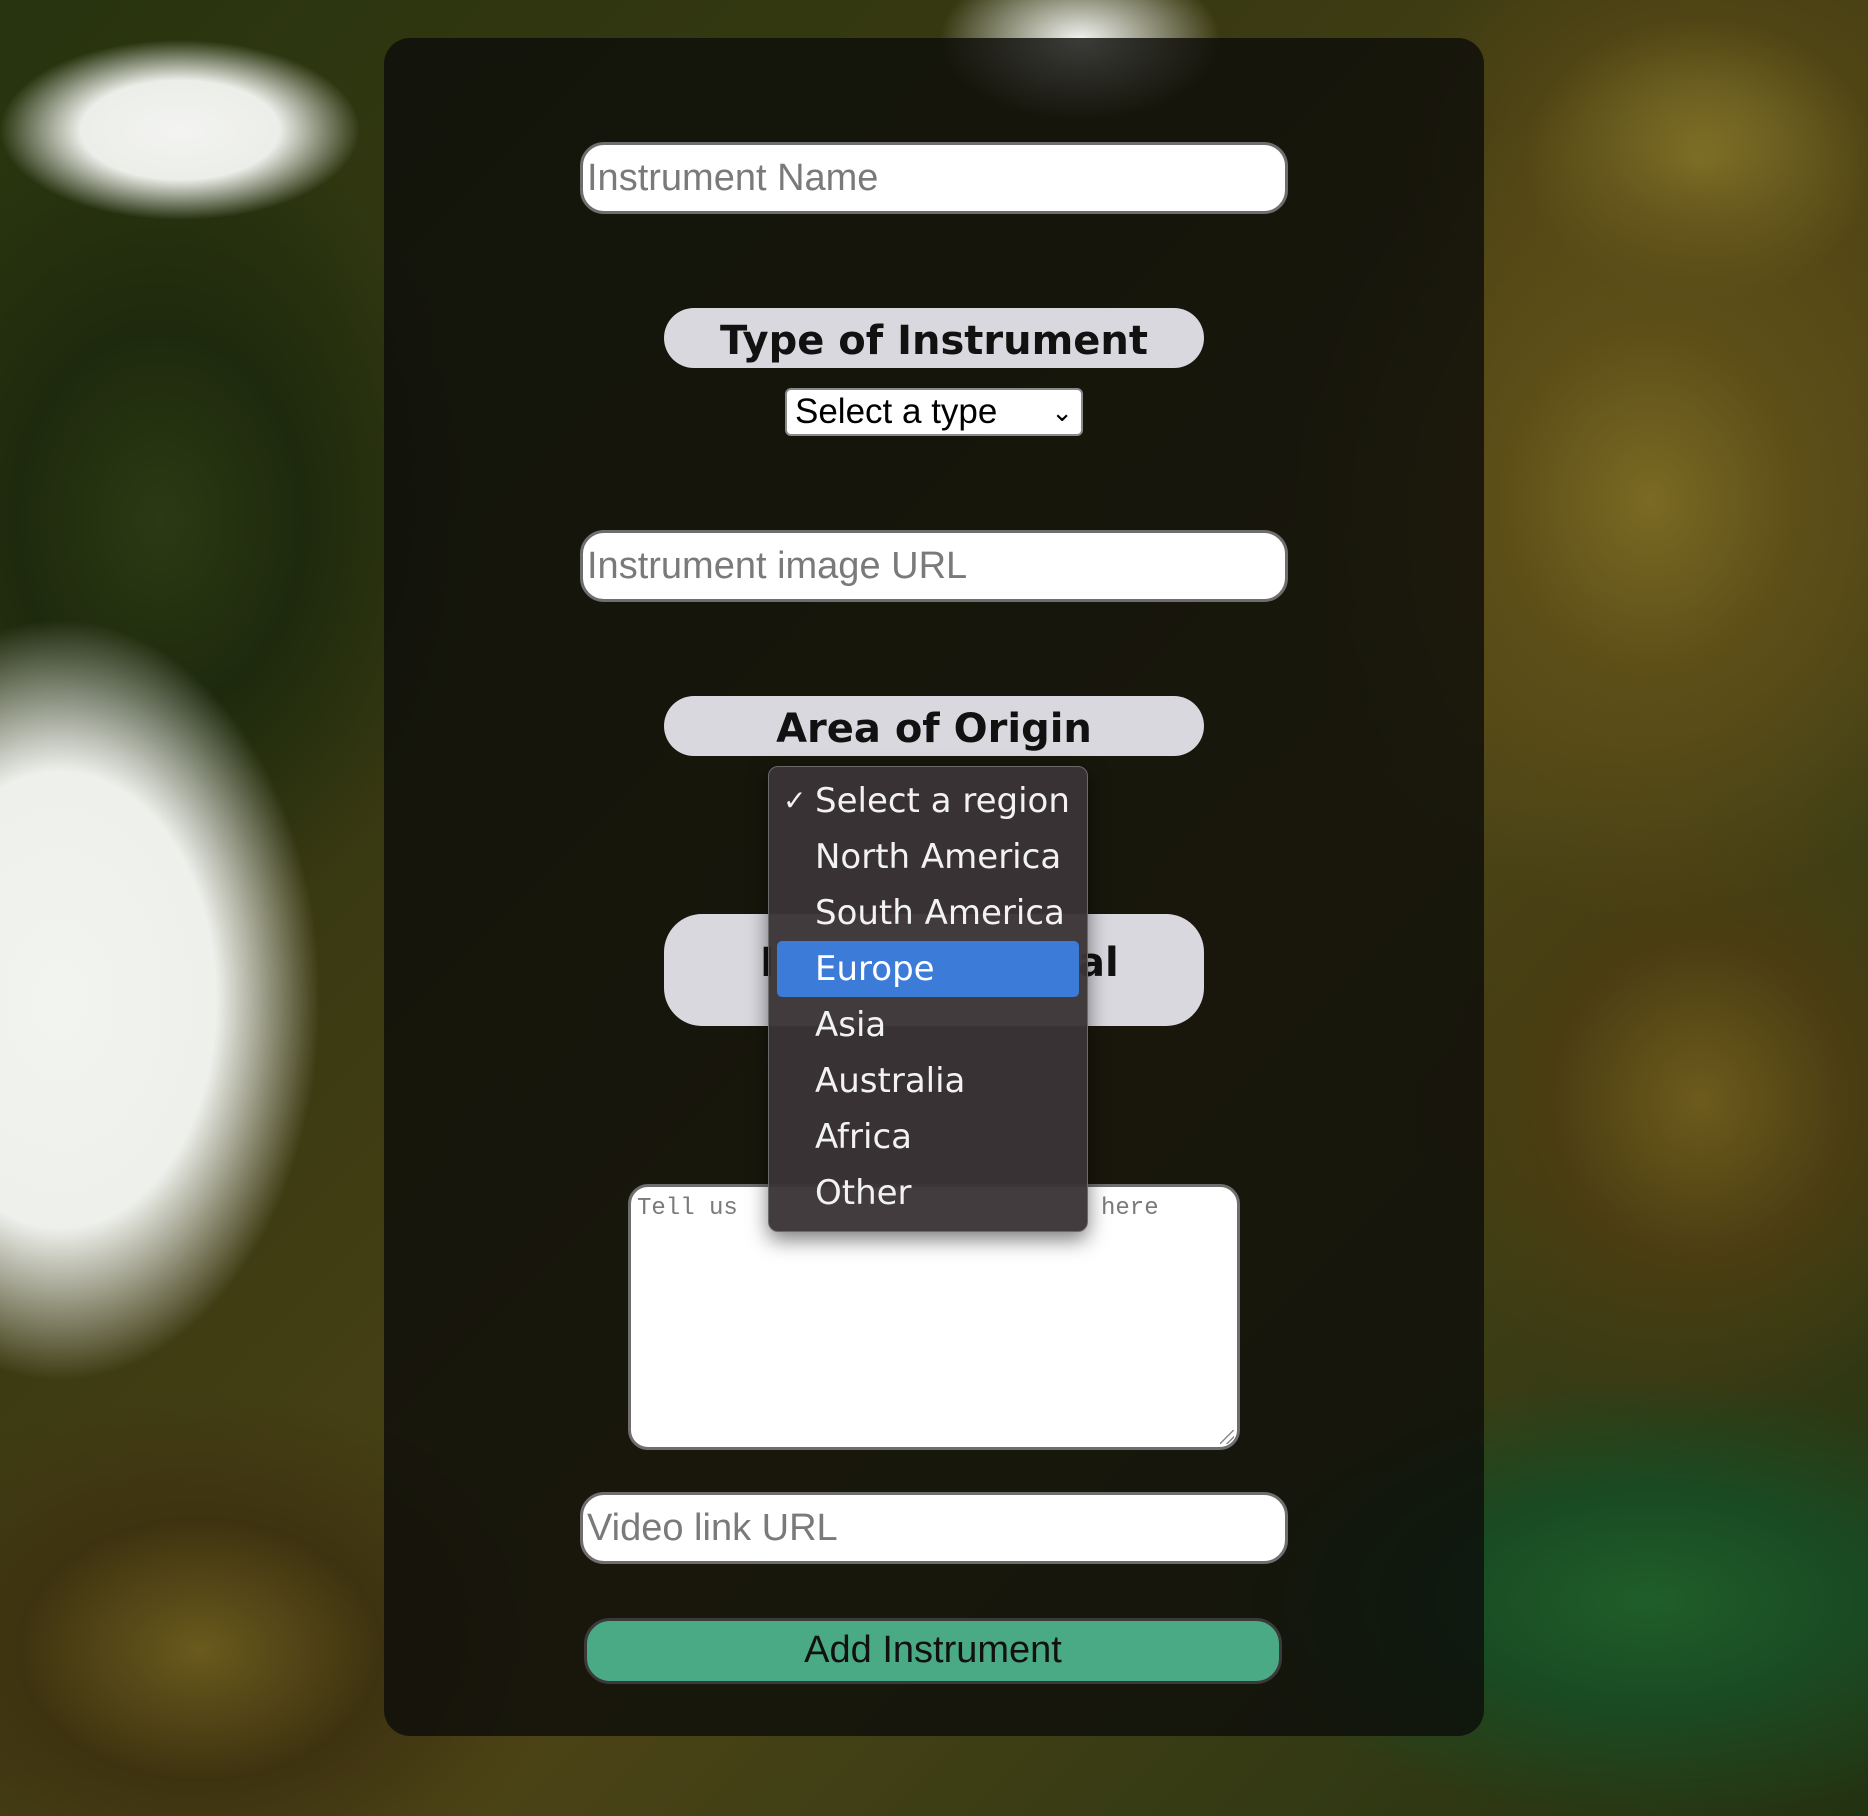 The width and height of the screenshot is (1868, 1816). I want to click on region-option-label: Australia, so click(890, 1081).